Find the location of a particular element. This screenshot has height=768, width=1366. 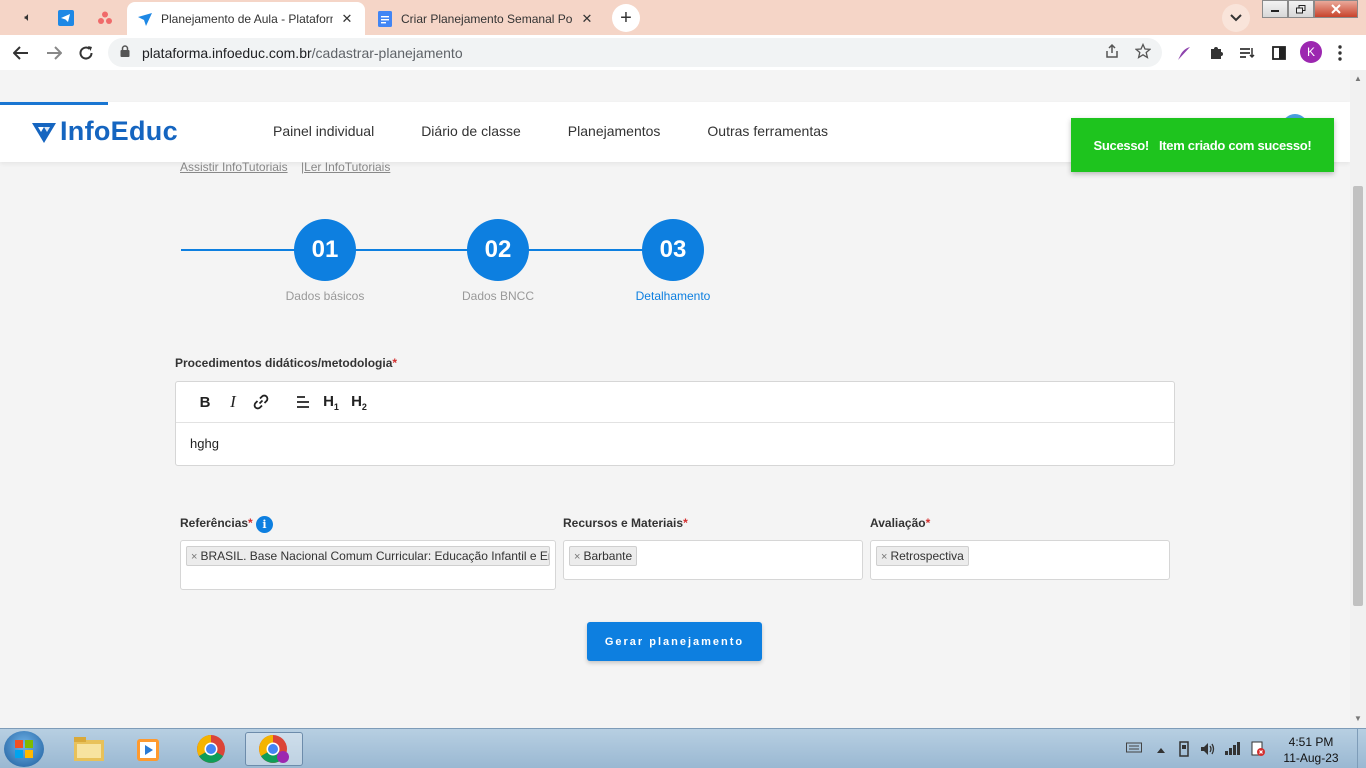

header-accent-bar is located at coordinates (54, 103).